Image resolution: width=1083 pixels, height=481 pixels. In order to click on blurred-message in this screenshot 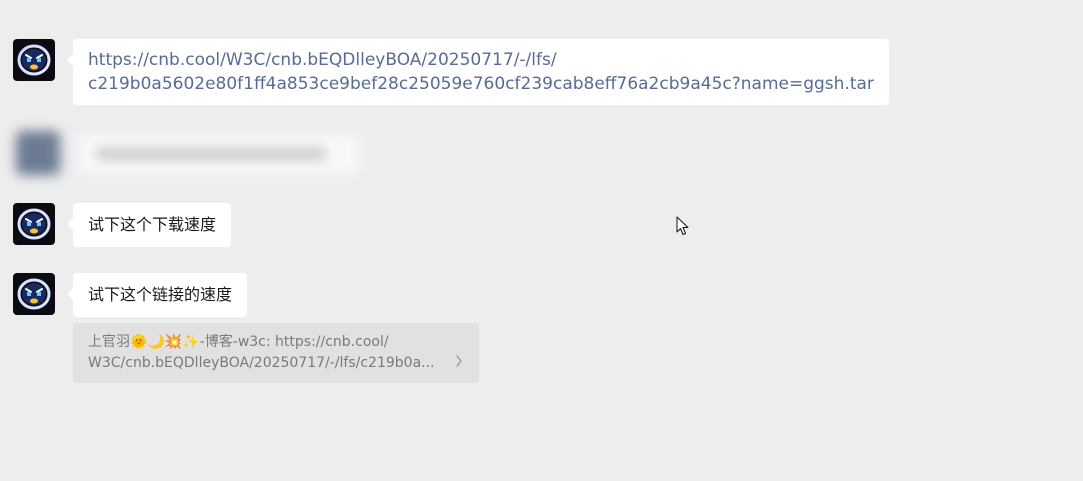, I will do `click(198, 154)`.